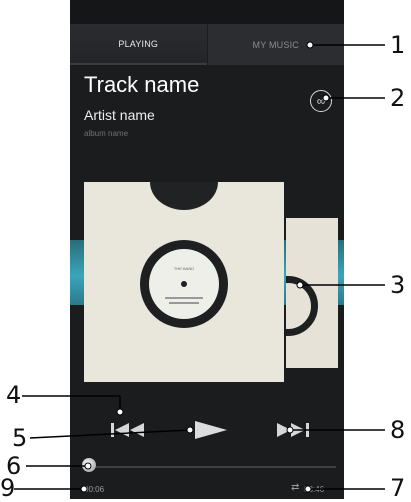 Image resolution: width=411 pixels, height=502 pixels. I want to click on tab-bar: PLAYING MY MUSIC, so click(207, 44).